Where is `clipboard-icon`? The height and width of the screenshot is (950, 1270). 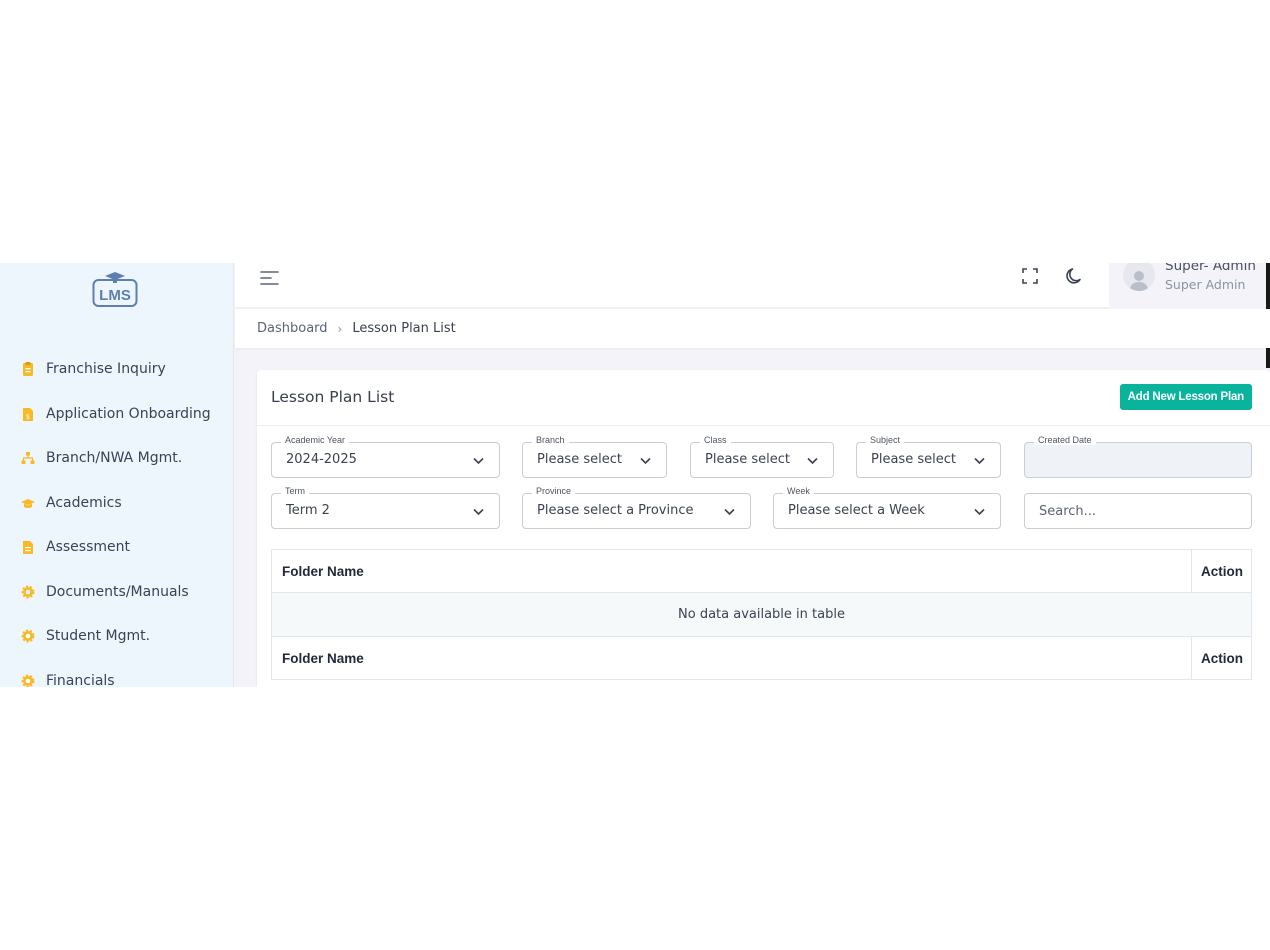
clipboard-icon is located at coordinates (28, 369).